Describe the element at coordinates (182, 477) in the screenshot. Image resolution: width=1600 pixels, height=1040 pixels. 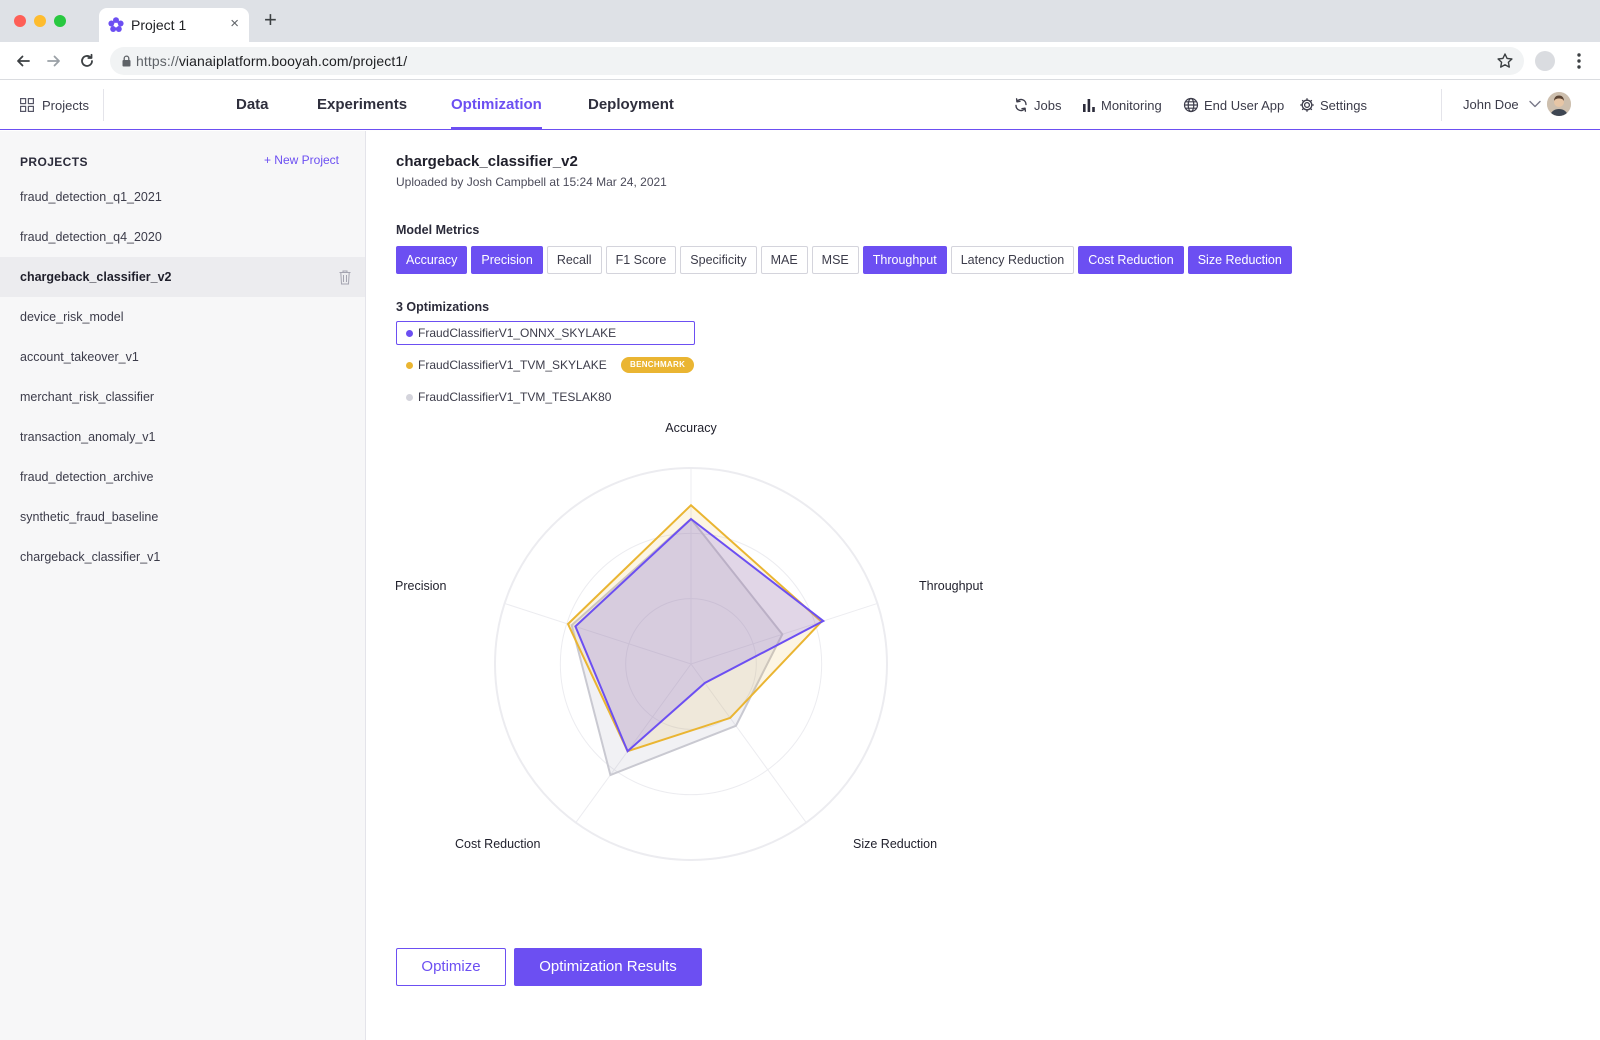
I see `sidebar-item-fraud-detection-archive: fraud_detection_archive` at that location.